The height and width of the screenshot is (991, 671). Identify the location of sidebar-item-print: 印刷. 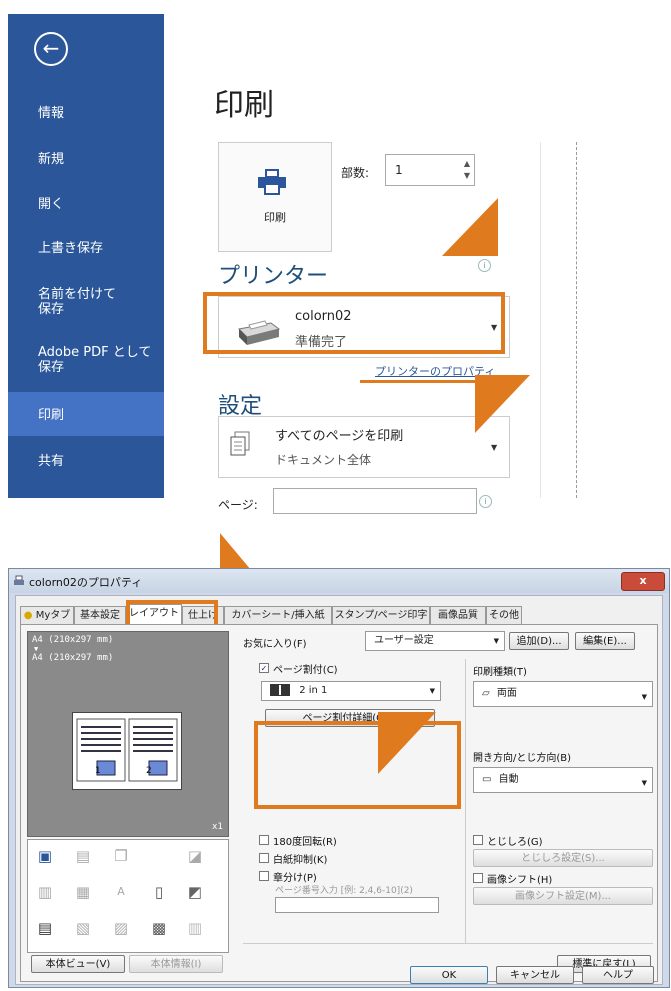
(86, 414).